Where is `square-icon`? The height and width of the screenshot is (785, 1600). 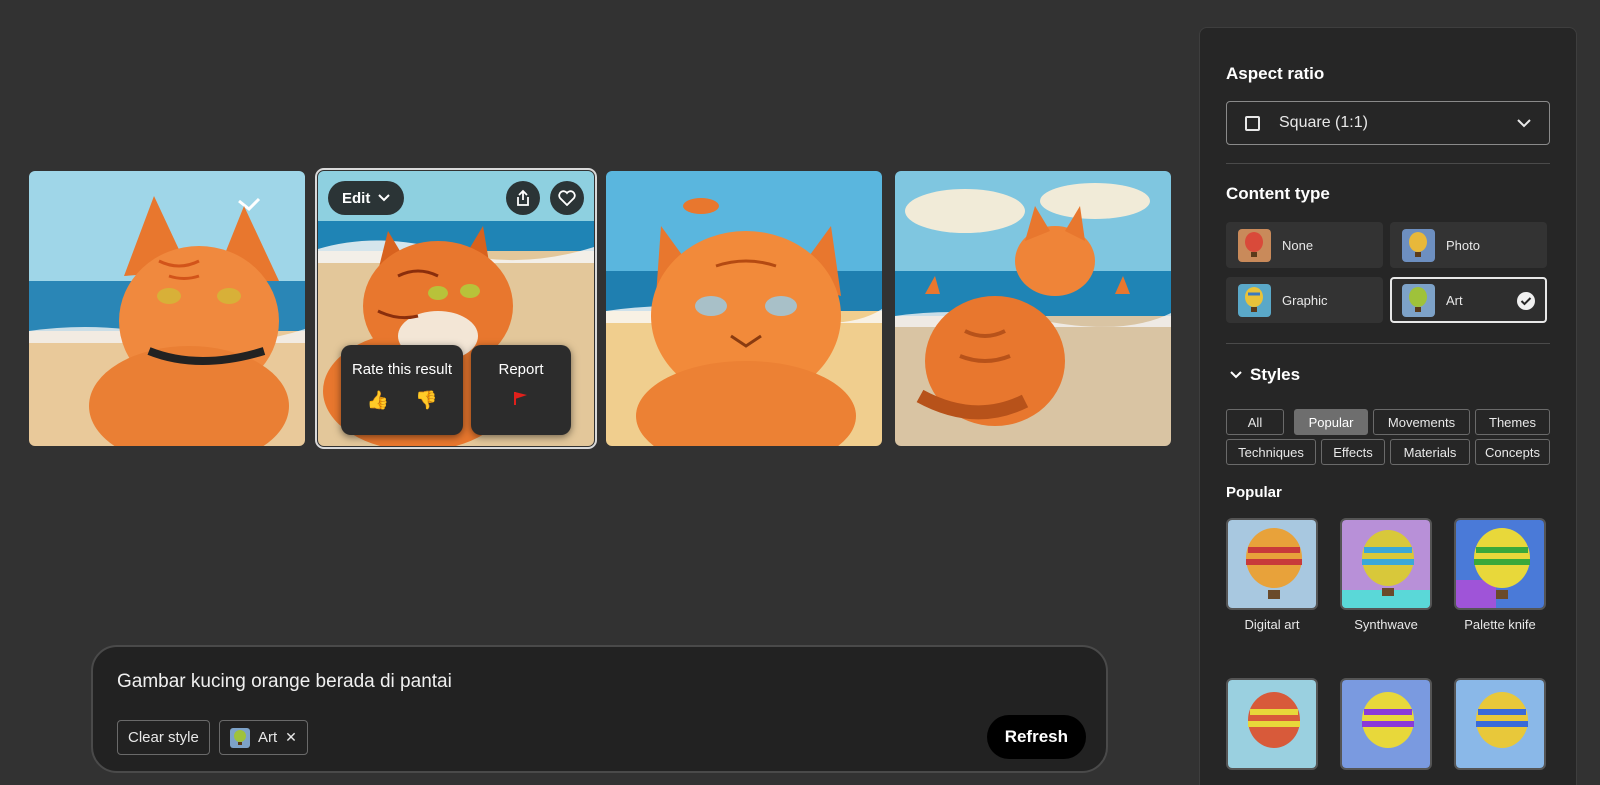
square-icon is located at coordinates (1252, 123).